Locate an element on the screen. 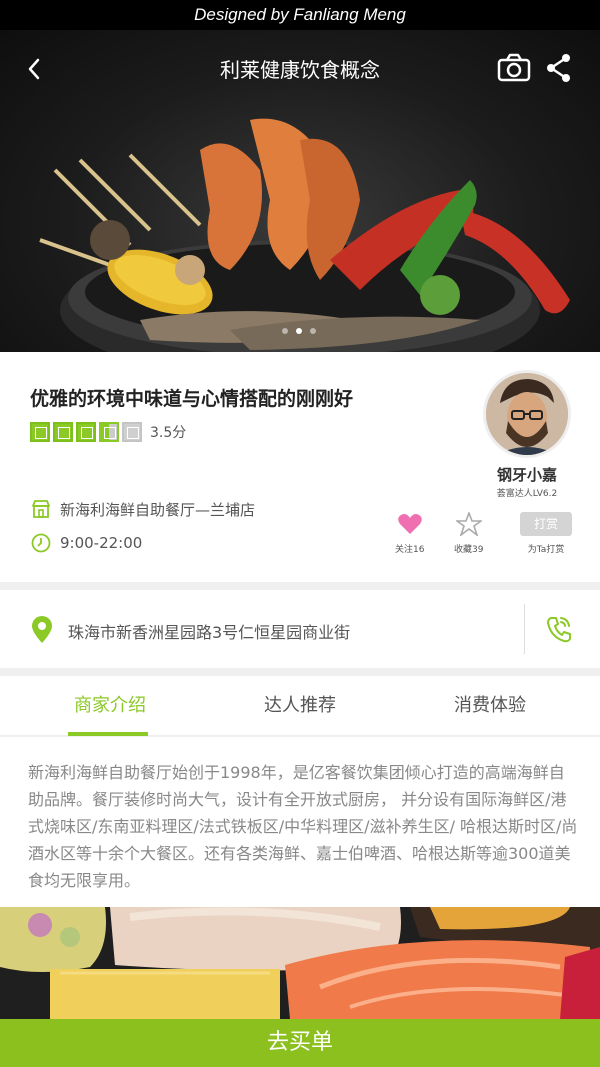 This screenshot has height=1067, width=600. location-pin-icon is located at coordinates (42, 629).